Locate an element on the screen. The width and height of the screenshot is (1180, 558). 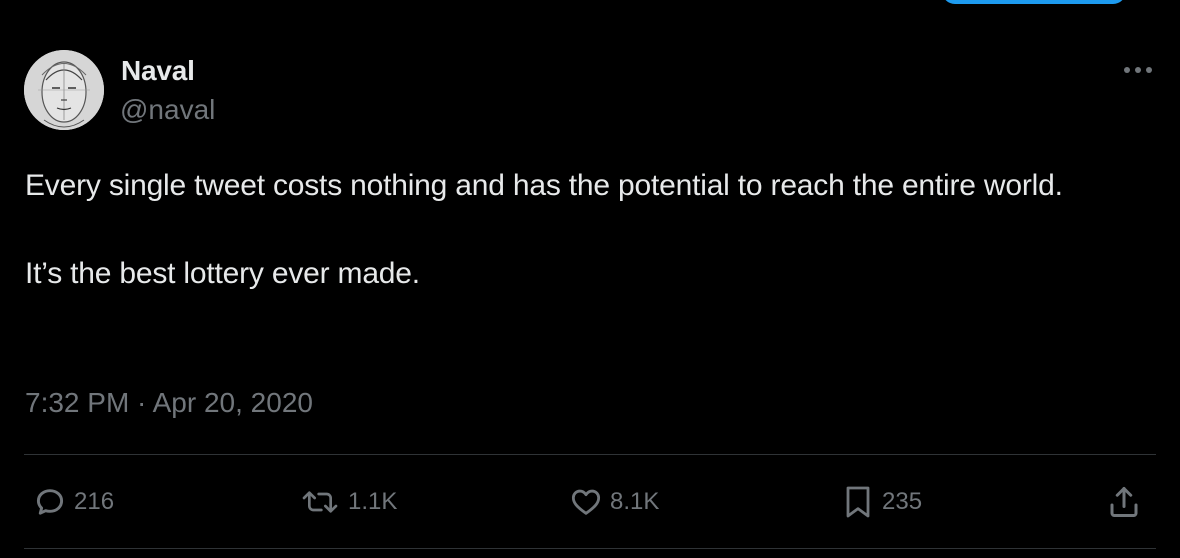
avatar is located at coordinates (64, 90).